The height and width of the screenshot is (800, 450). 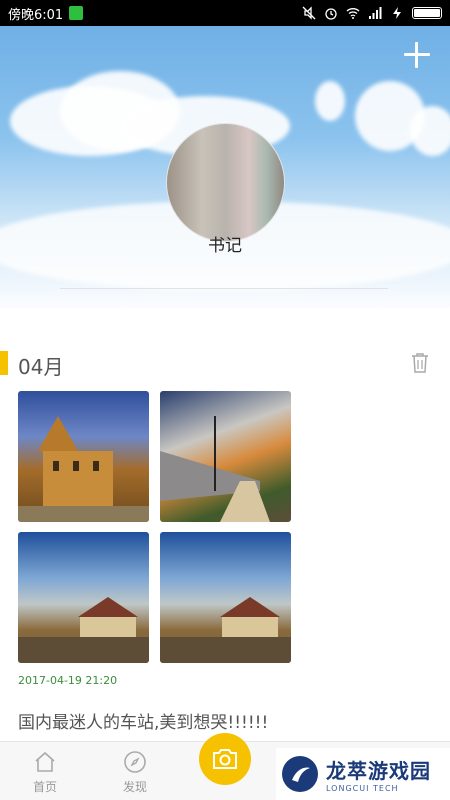 I want to click on nav-discover: 发现, so click(x=135, y=772).